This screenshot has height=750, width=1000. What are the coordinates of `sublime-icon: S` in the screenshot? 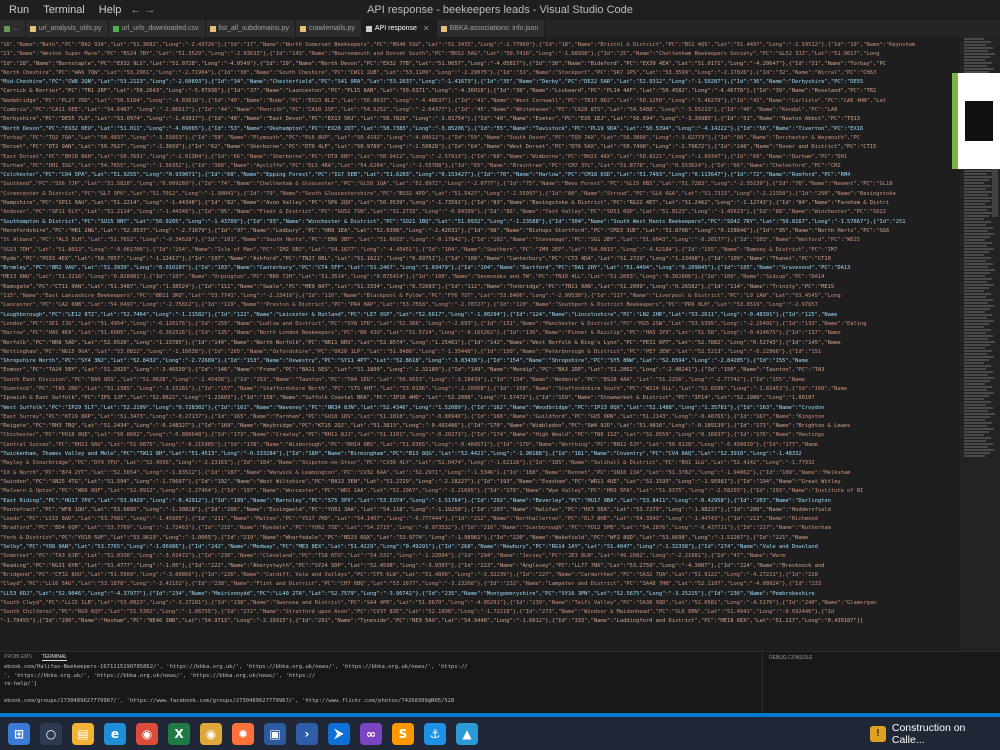 It's located at (403, 733).